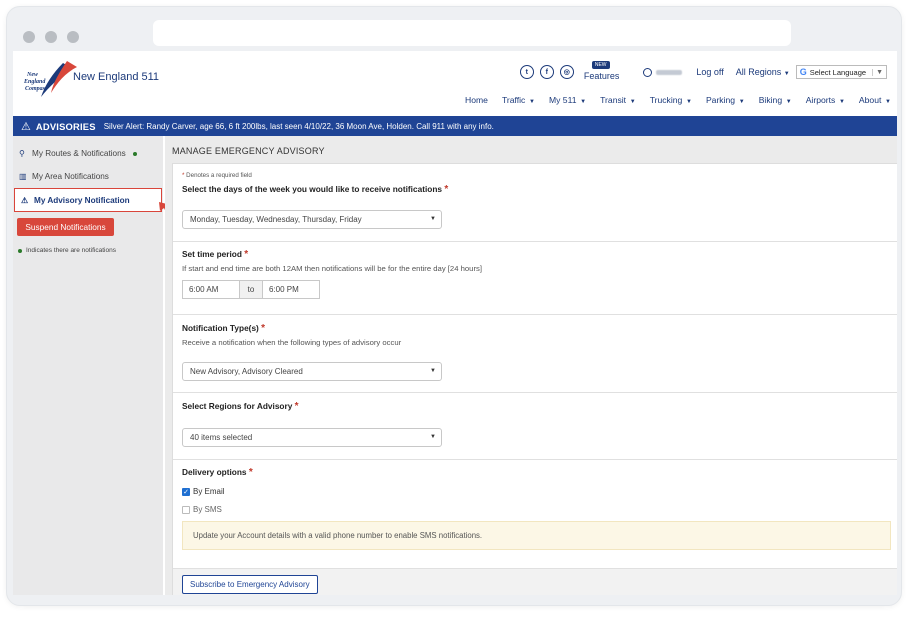 This screenshot has width=908, height=617. I want to click on email-checkbox: ✓ By Email, so click(203, 491).